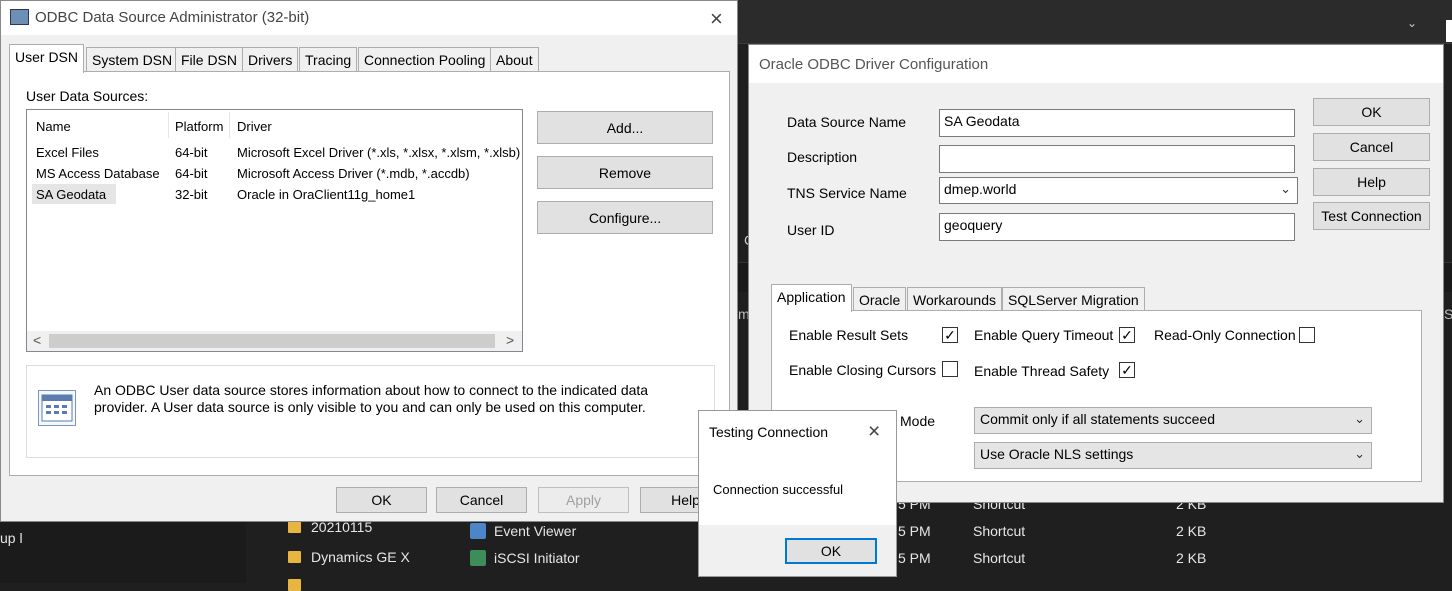 The image size is (1452, 591). What do you see at coordinates (191, 194) in the screenshot?
I see `table-row-platform: 32-bit` at bounding box center [191, 194].